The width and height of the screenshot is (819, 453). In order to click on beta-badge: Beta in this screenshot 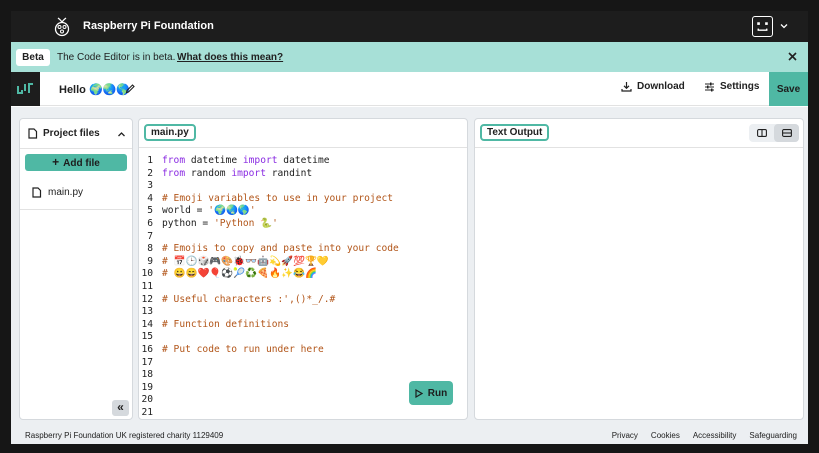, I will do `click(33, 57)`.